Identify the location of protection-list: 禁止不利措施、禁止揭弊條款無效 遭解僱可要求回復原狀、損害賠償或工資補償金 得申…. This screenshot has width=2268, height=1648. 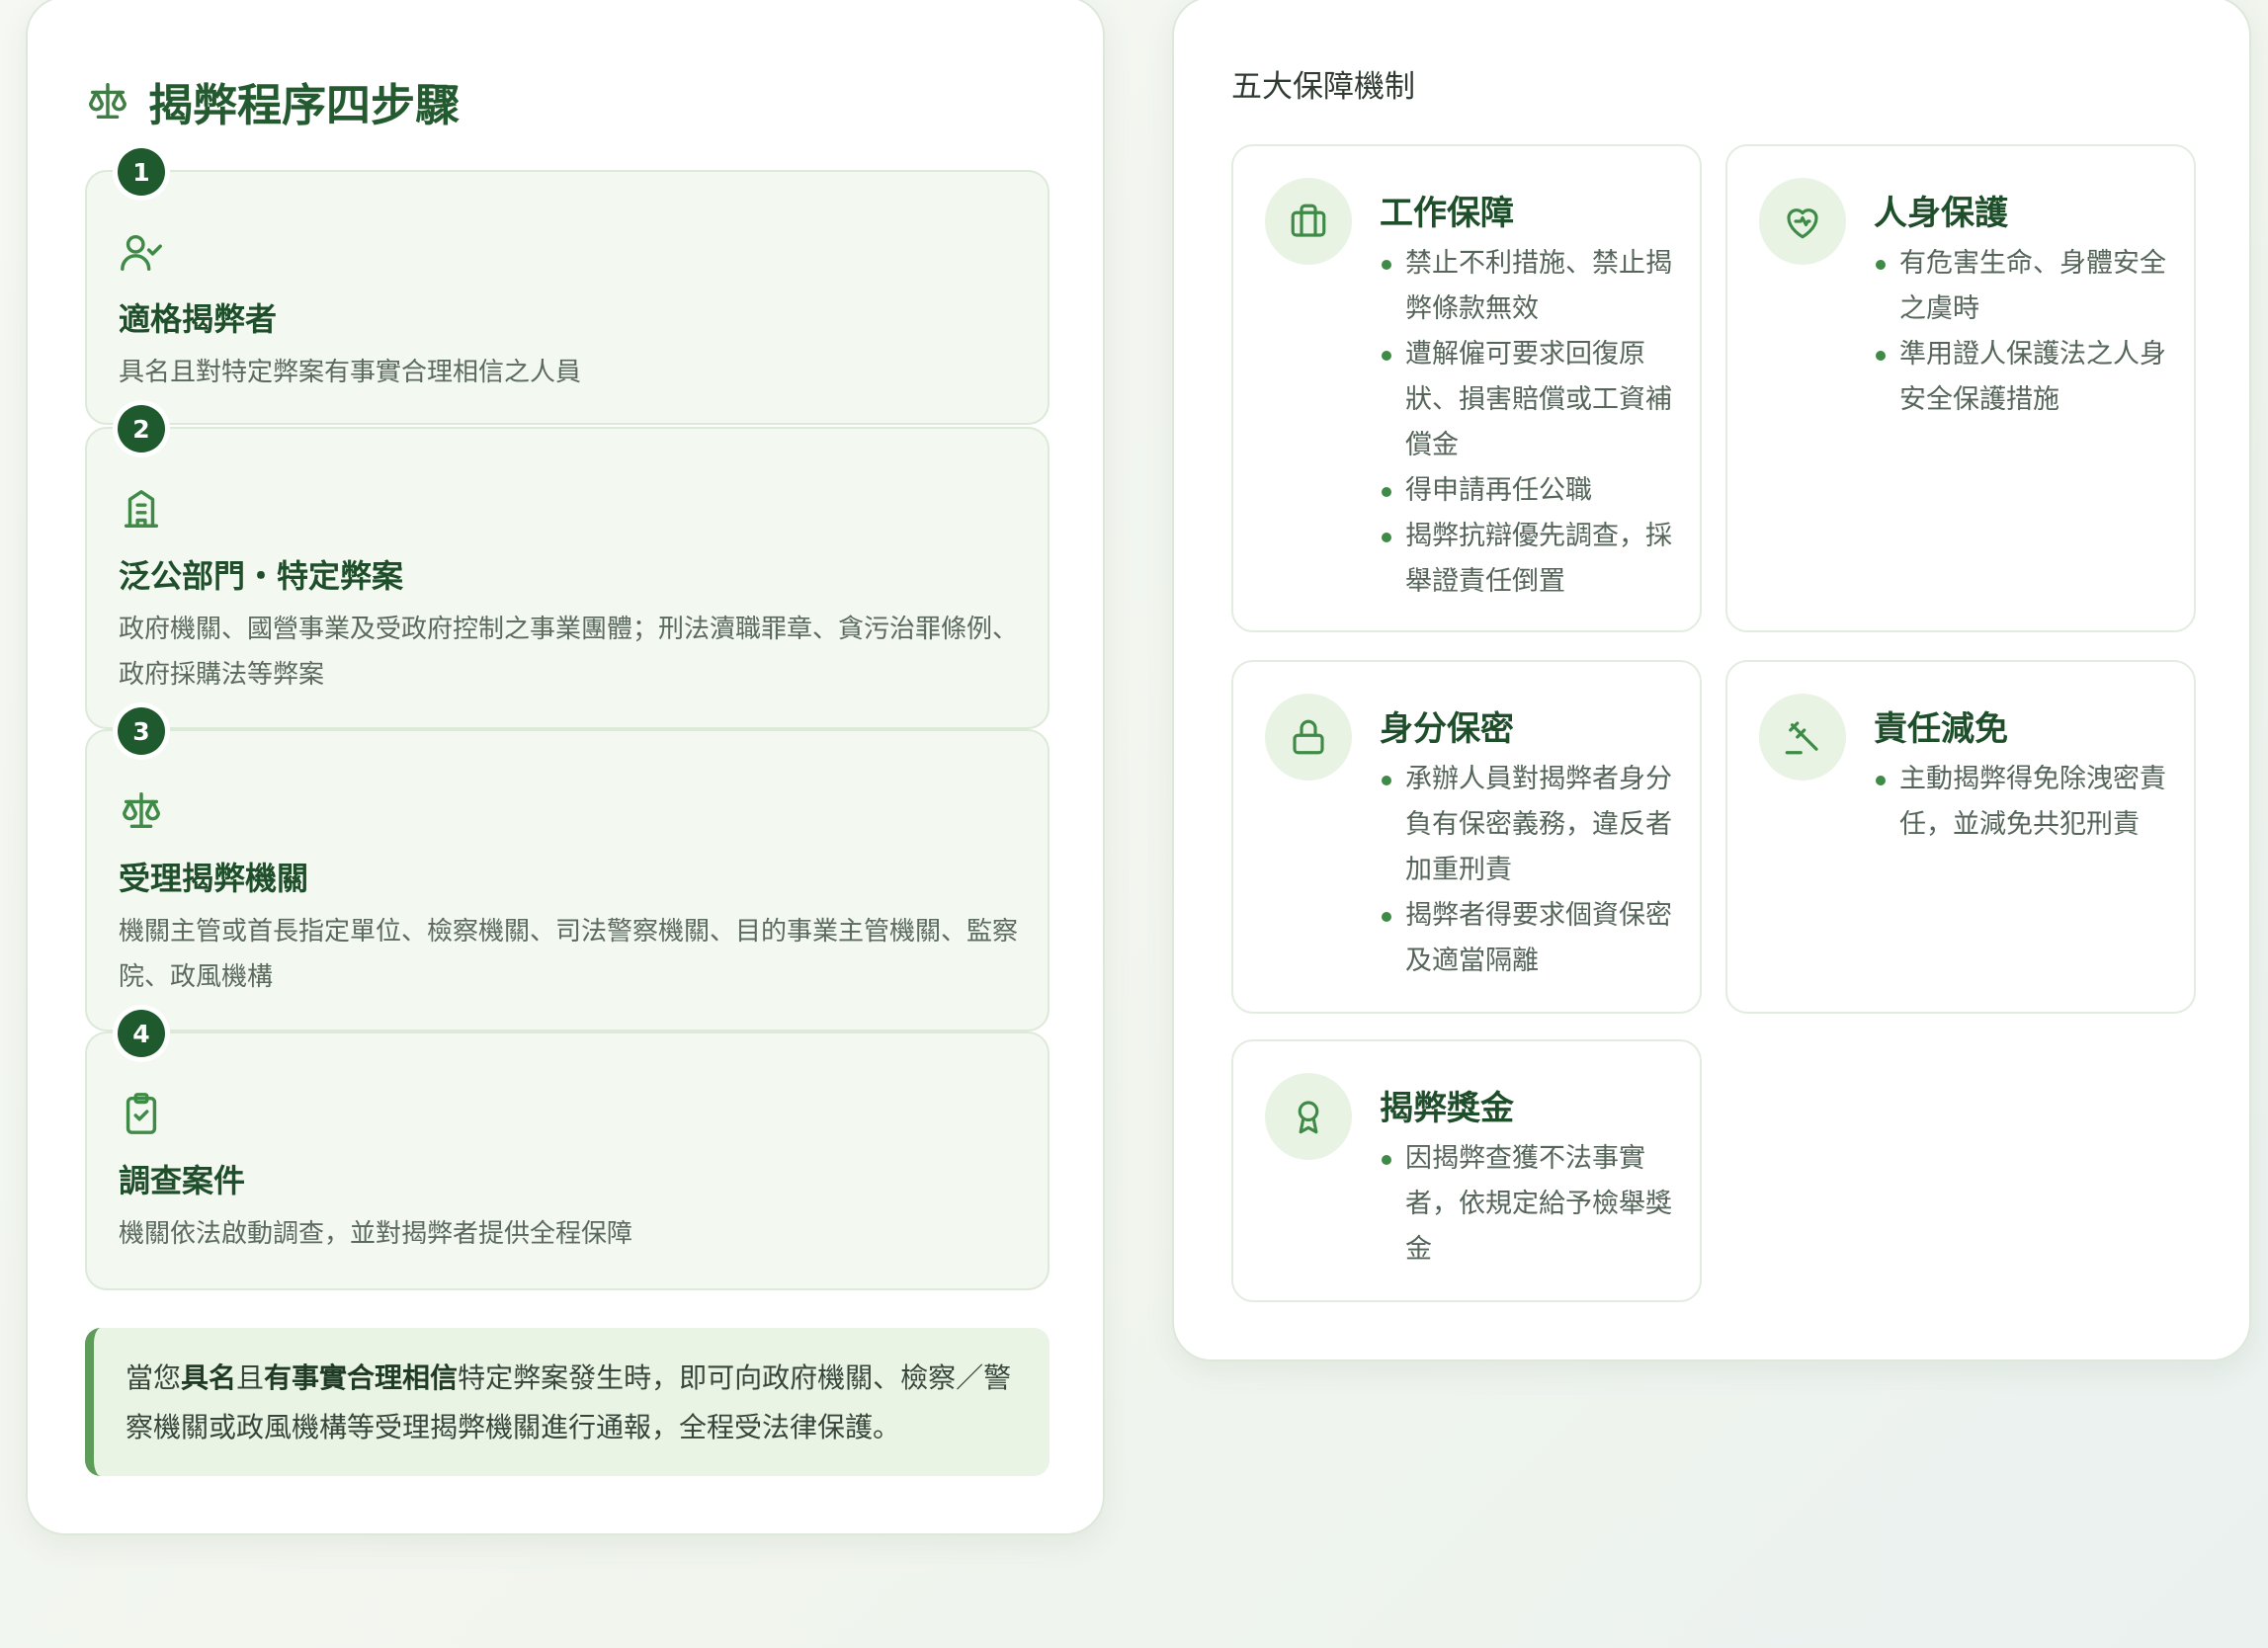
(1528, 423).